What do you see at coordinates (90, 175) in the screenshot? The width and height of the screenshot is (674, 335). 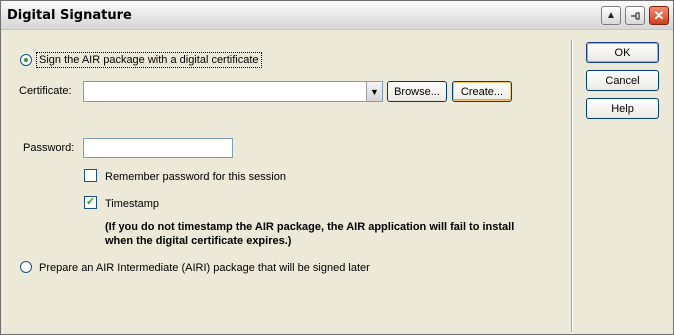 I see `remember-checkbox` at bounding box center [90, 175].